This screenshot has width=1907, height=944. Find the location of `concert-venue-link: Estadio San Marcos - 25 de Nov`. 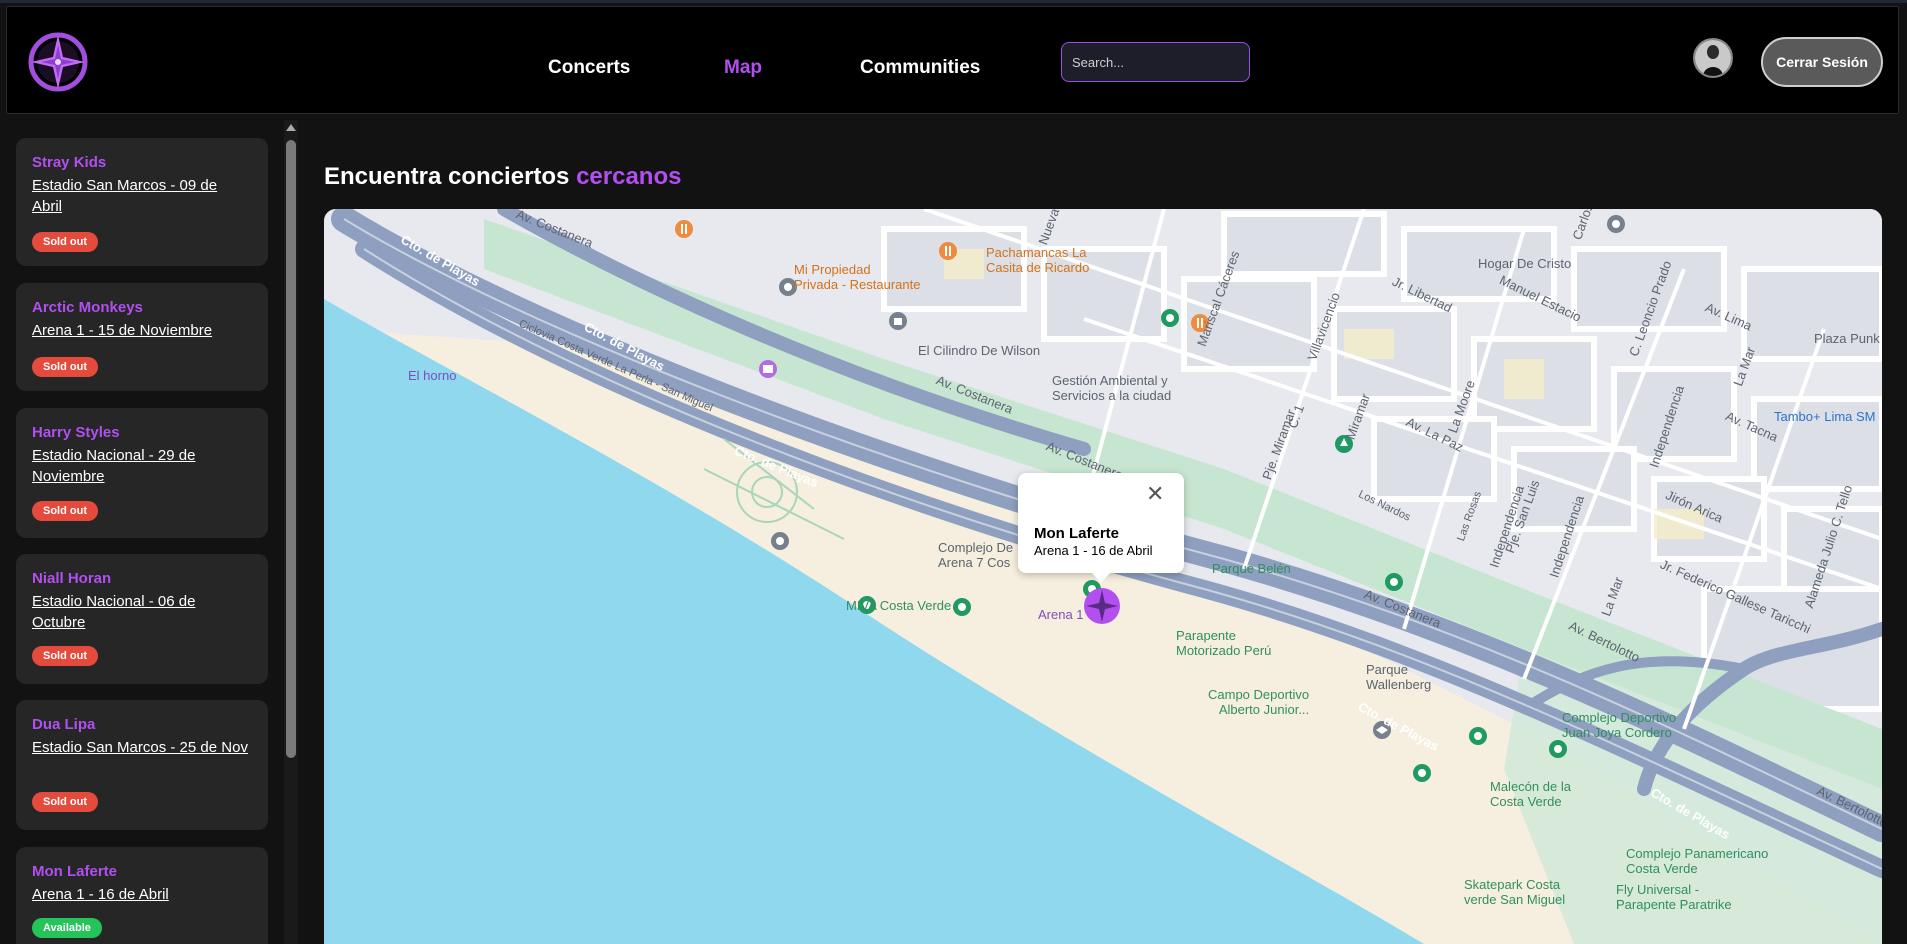

concert-venue-link: Estadio San Marcos - 25 de Nov is located at coordinates (140, 747).